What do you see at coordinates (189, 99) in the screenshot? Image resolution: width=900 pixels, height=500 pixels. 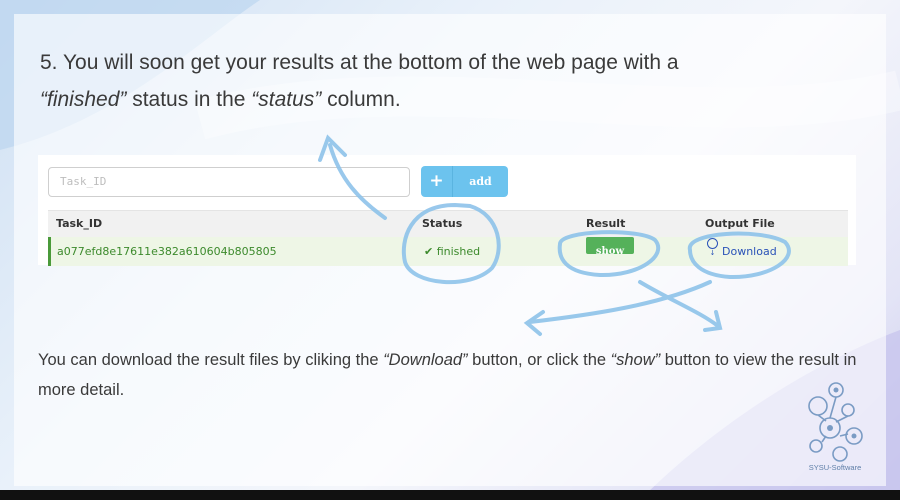 I see `heading-mid: status in the` at bounding box center [189, 99].